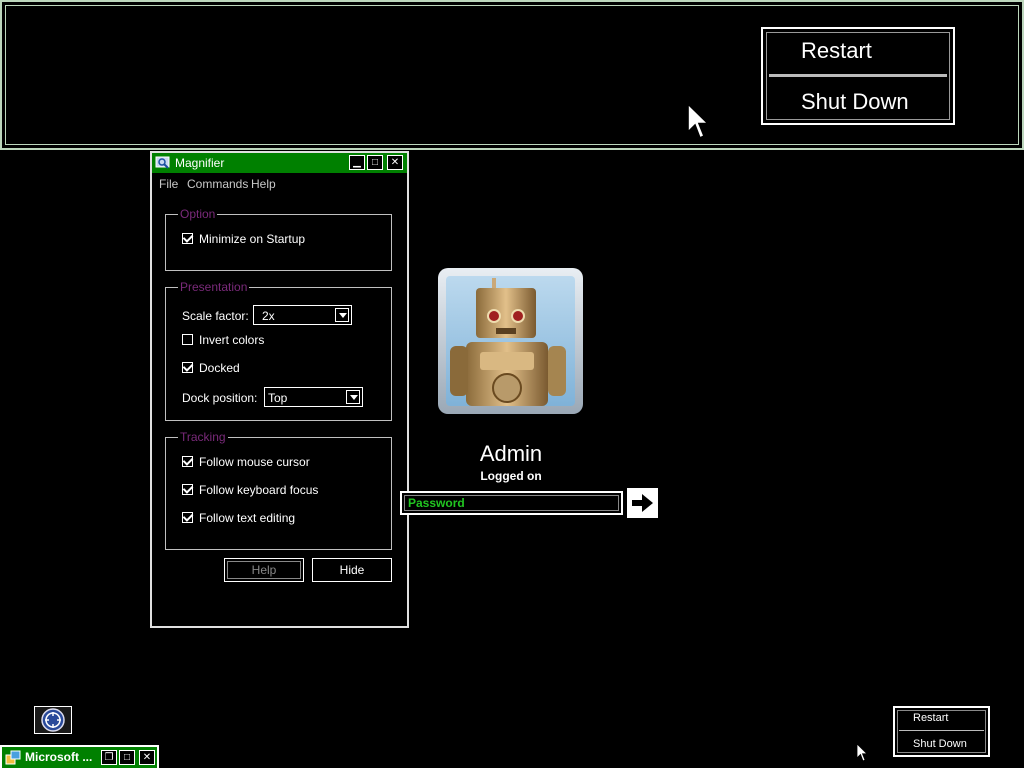 The width and height of the screenshot is (1024, 768). Describe the element at coordinates (214, 287) in the screenshot. I see `presentation-legend: Presentation` at that location.